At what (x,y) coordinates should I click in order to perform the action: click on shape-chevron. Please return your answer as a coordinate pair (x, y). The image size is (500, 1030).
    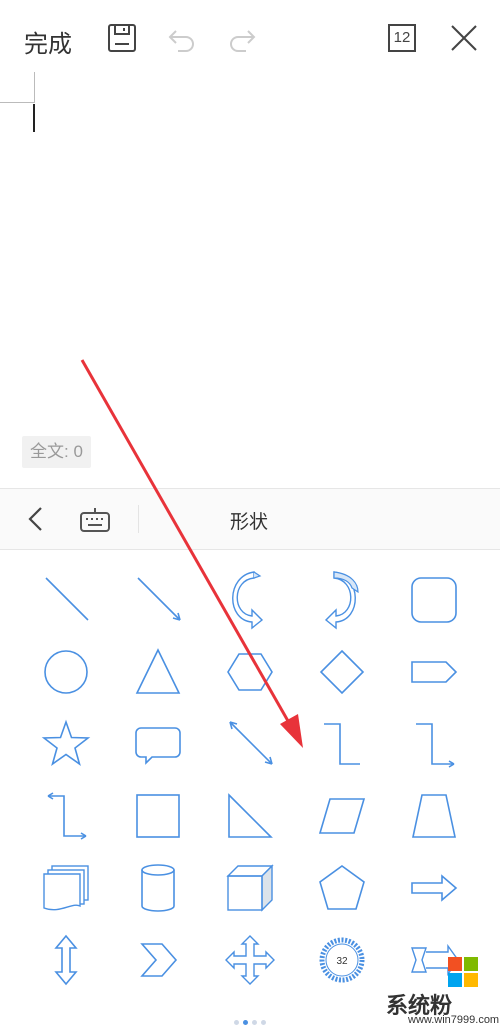
    Looking at the image, I should click on (158, 960).